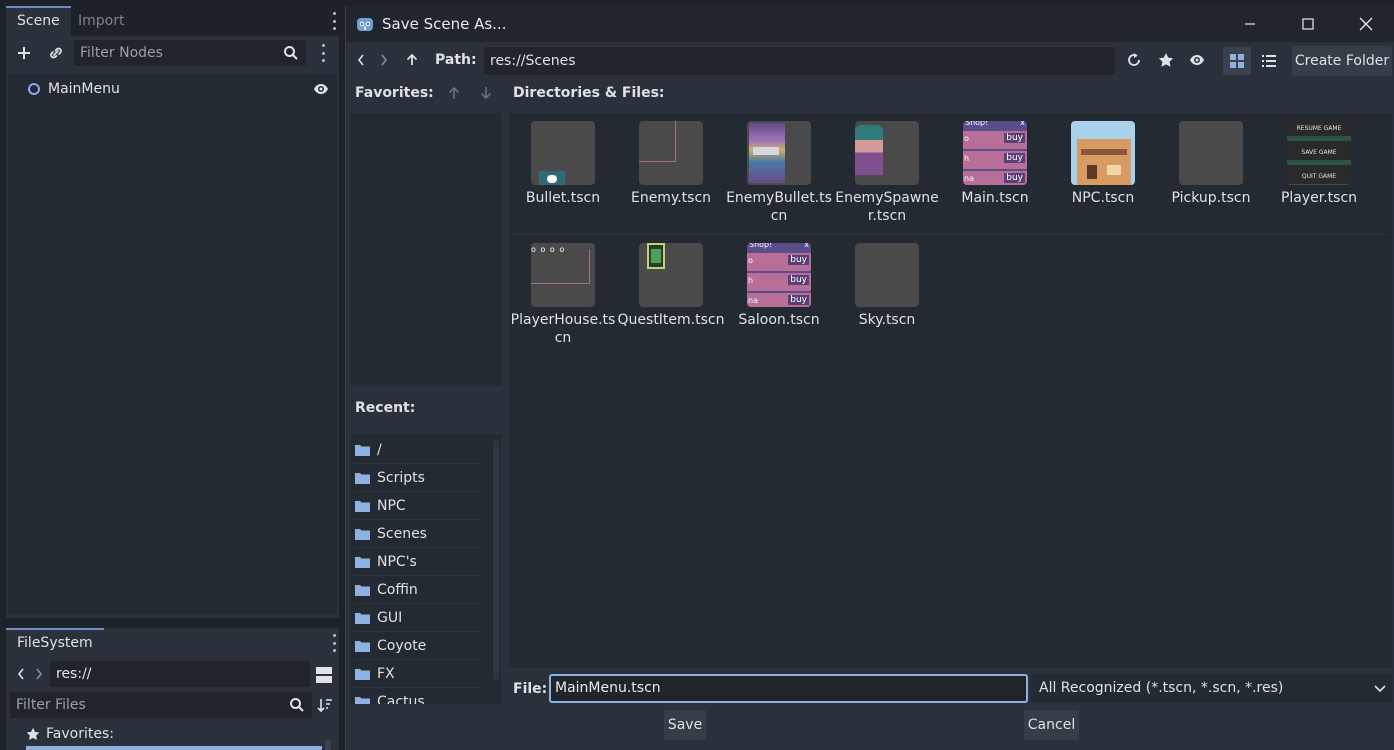 This screenshot has width=1394, height=750. I want to click on recent-item: GUI, so click(417, 618).